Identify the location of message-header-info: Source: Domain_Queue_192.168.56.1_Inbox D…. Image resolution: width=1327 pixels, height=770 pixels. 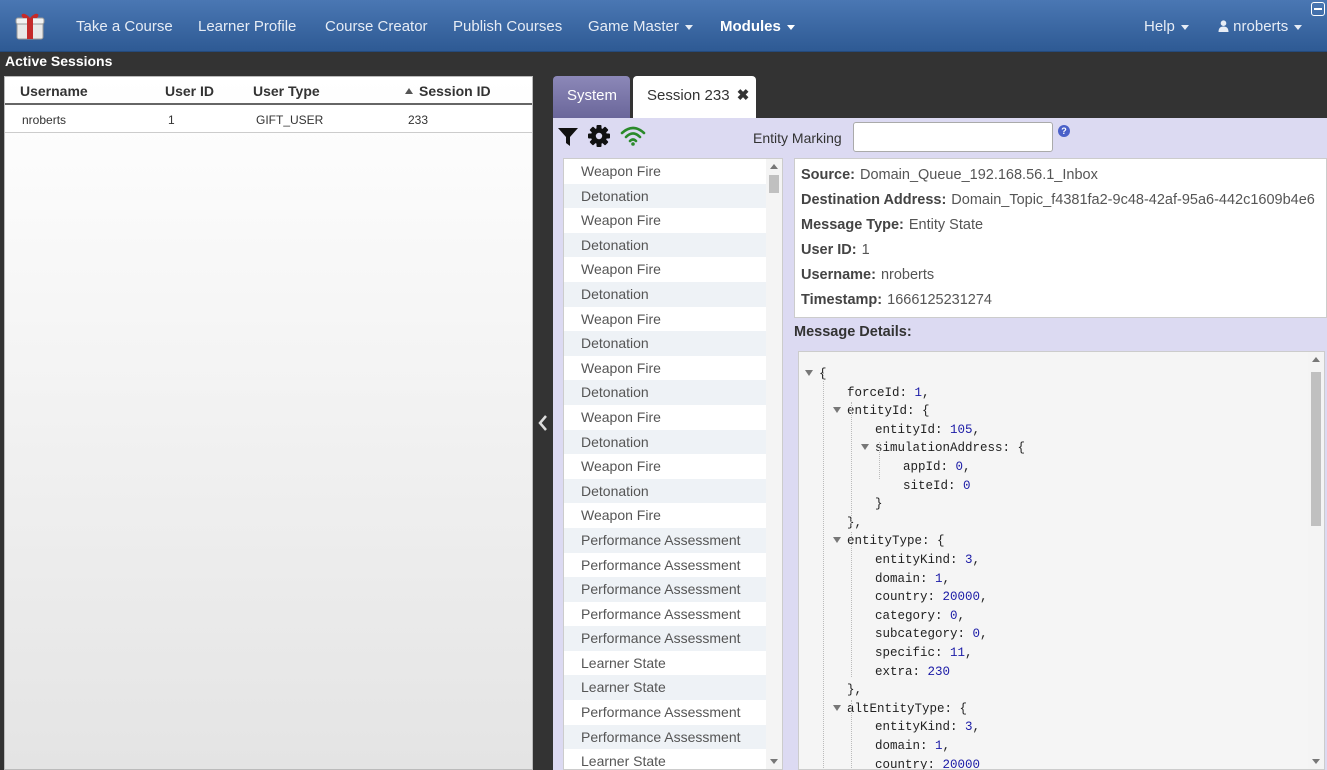
(1060, 238).